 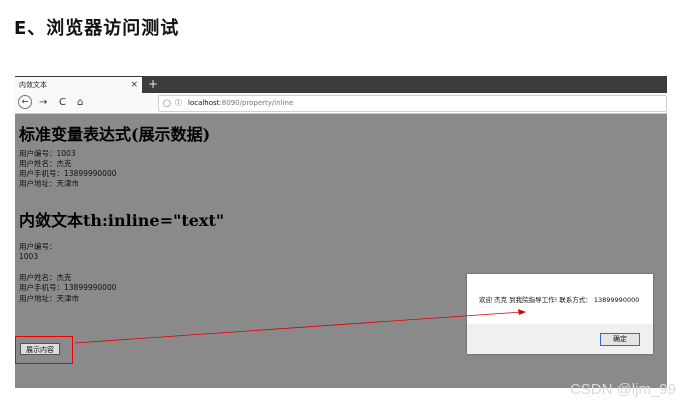 I want to click on browser-tab: 内敛文本 ×, so click(x=78, y=85).